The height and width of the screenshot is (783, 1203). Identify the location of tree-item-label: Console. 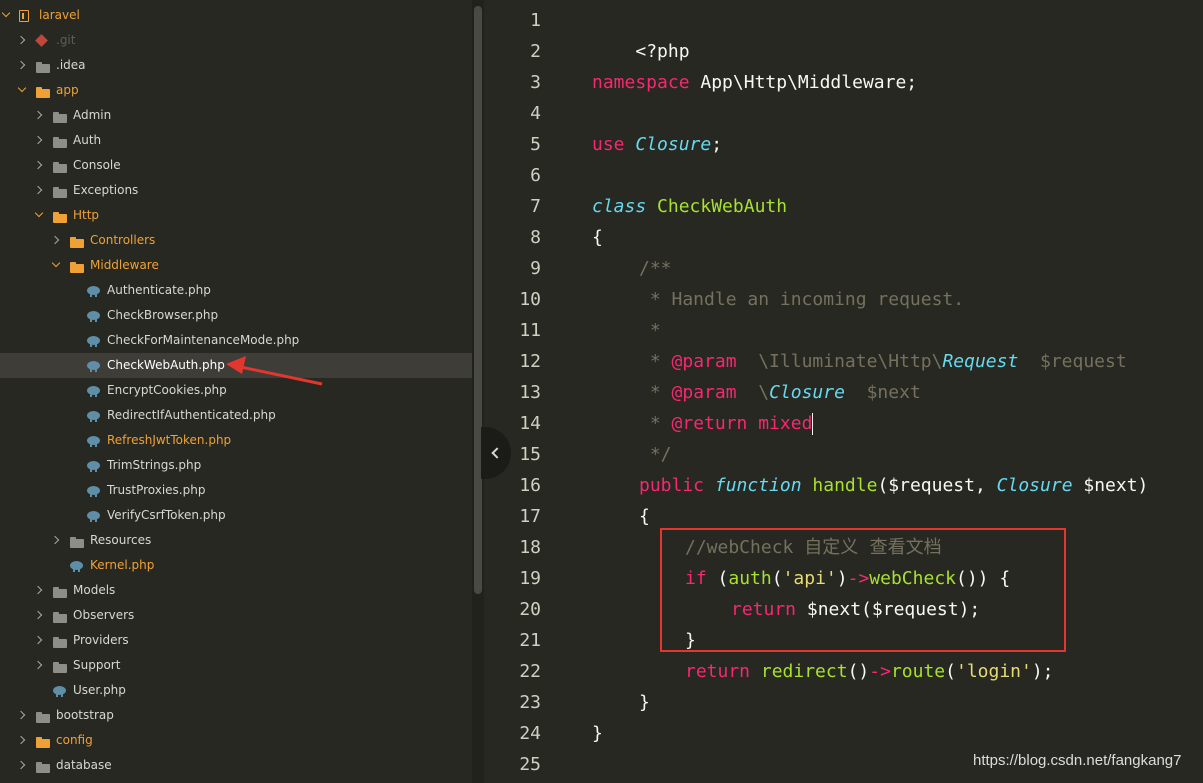
(97, 165).